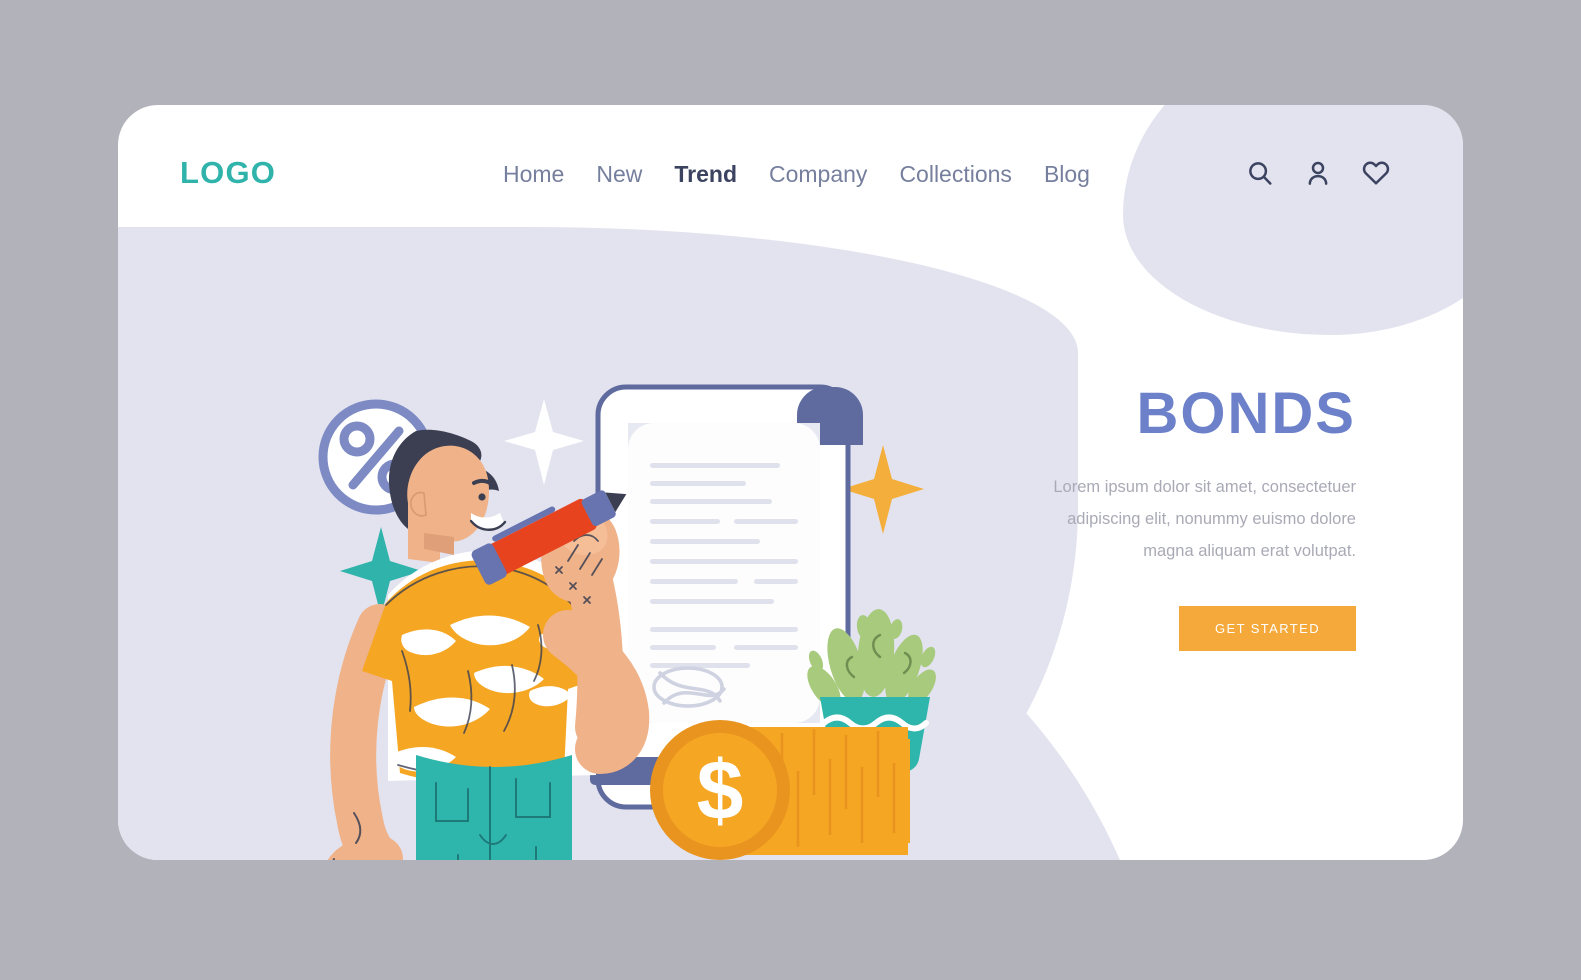  I want to click on nav-item-home: Home, so click(533, 174).